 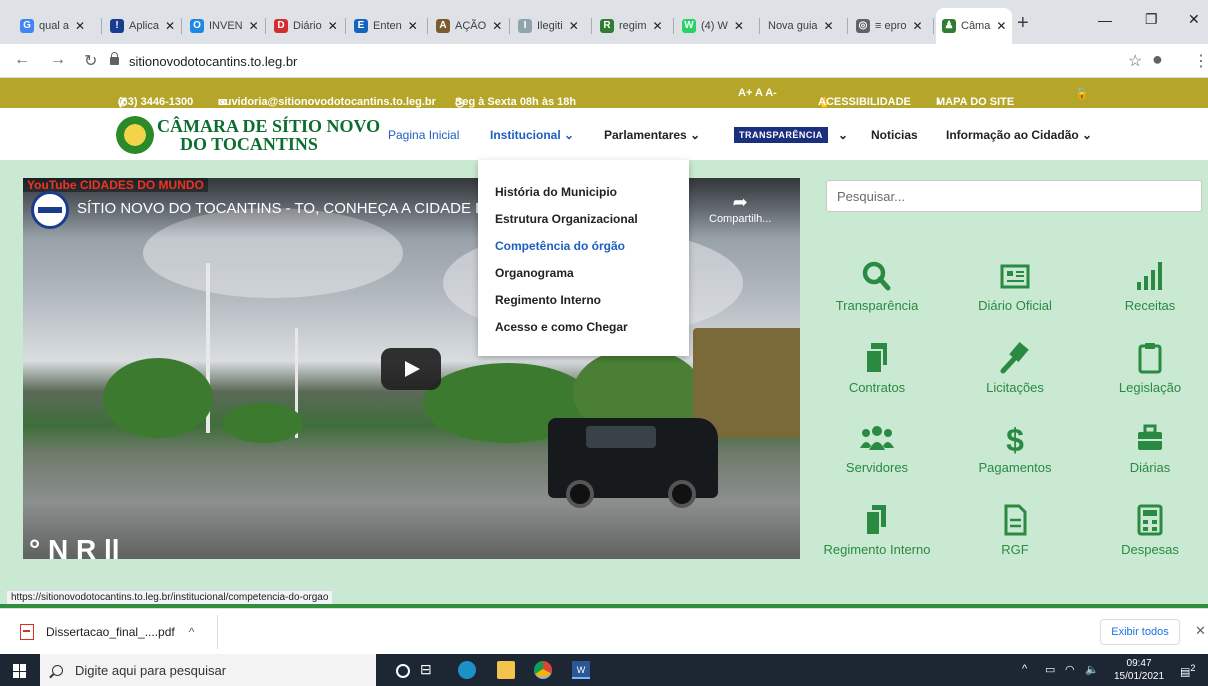 I want to click on menu-item-historia: História do Municipio, so click(x=556, y=192).